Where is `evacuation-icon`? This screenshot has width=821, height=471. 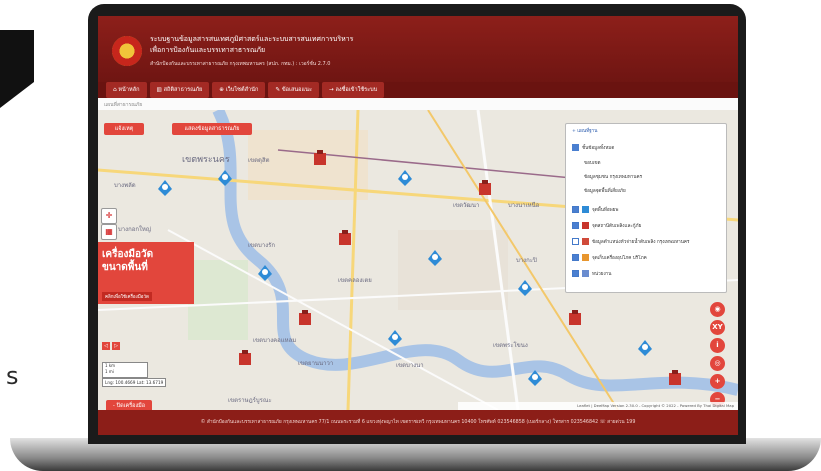 evacuation-icon is located at coordinates (585, 209).